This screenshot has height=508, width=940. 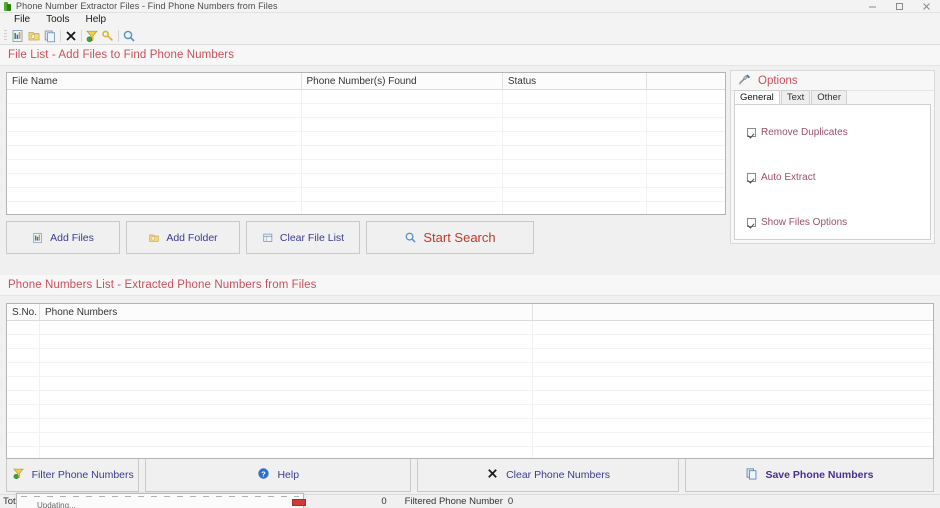 What do you see at coordinates (268, 238) in the screenshot?
I see `clear-file-list-icon` at bounding box center [268, 238].